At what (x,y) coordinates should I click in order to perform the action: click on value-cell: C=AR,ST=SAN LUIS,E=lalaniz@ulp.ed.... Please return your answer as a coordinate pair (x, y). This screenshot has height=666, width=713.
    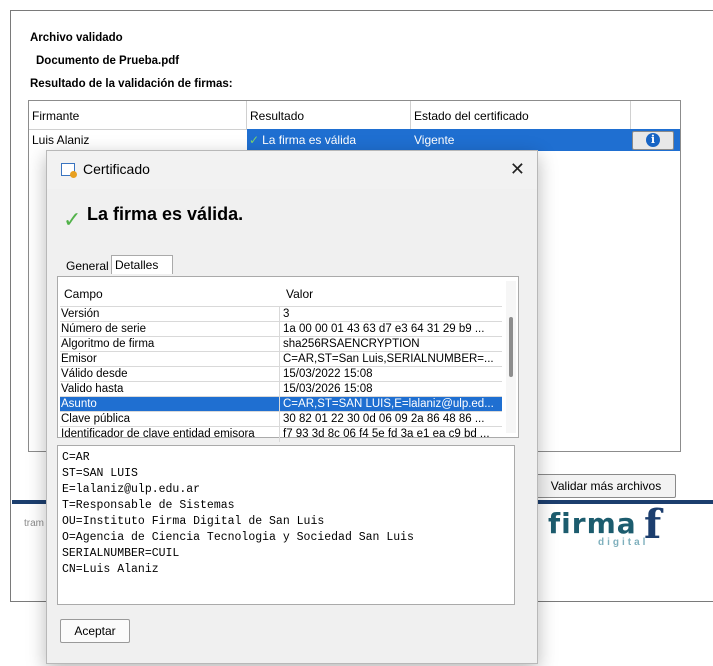
    Looking at the image, I should click on (388, 404).